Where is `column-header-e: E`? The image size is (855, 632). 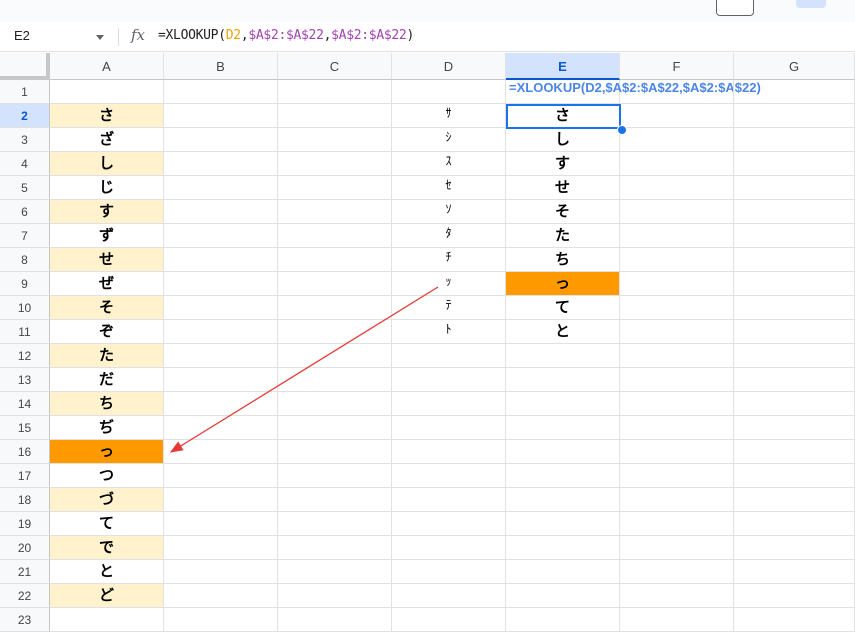 column-header-e: E is located at coordinates (563, 66).